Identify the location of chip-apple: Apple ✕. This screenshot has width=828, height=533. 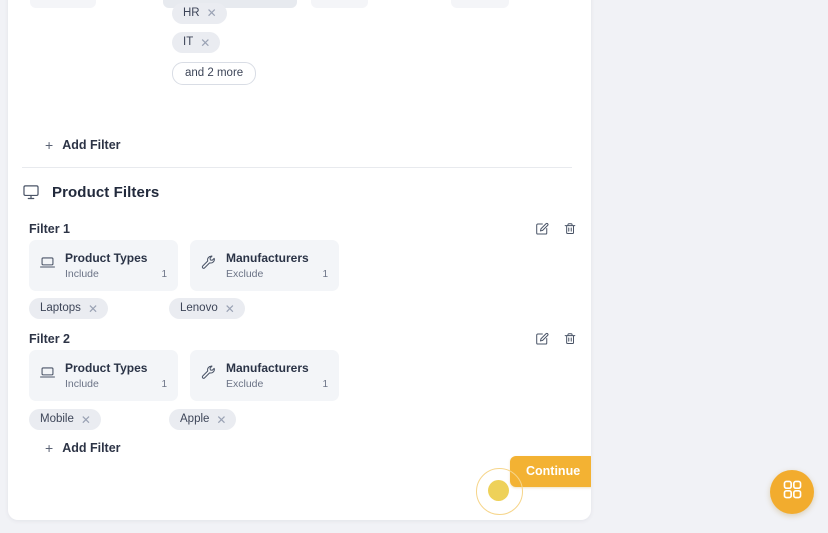
(203, 420).